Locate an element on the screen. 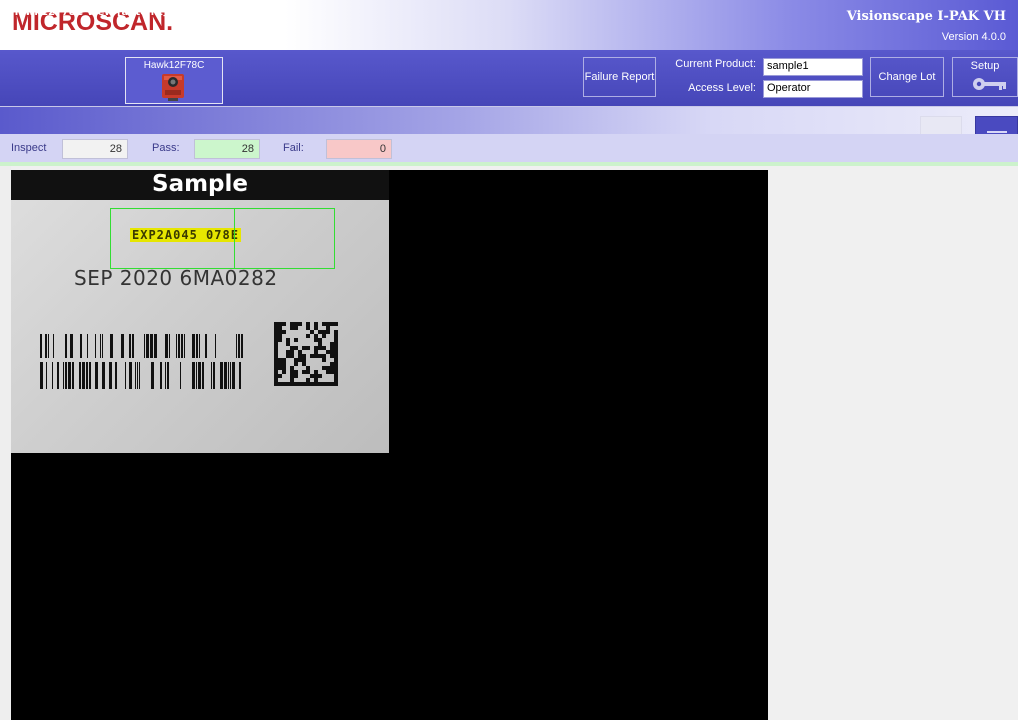  inspect-count: 28 is located at coordinates (95, 149).